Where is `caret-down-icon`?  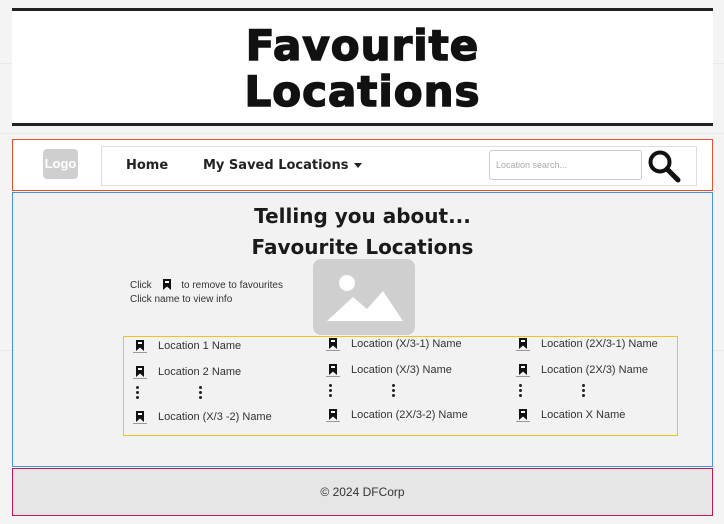
caret-down-icon is located at coordinates (358, 165).